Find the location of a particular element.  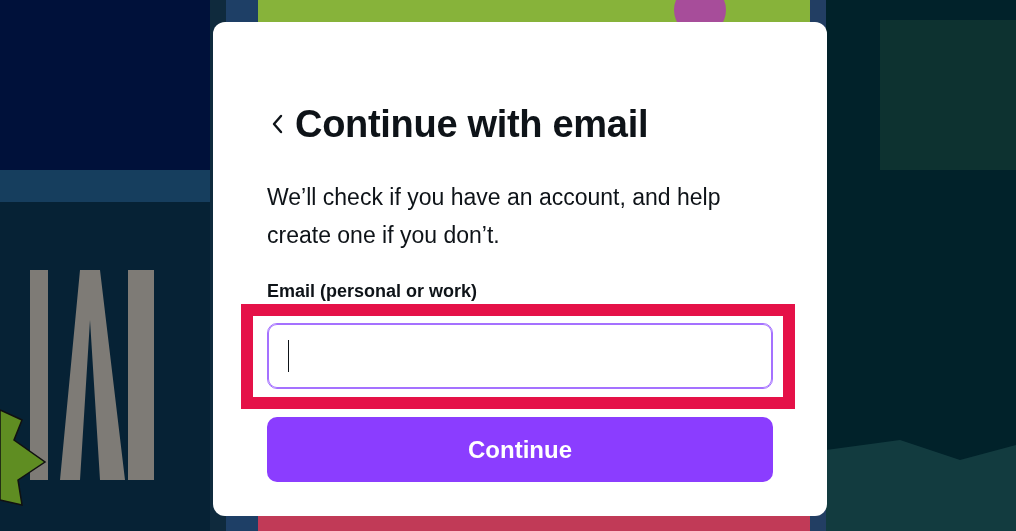

email-field is located at coordinates (520, 356).